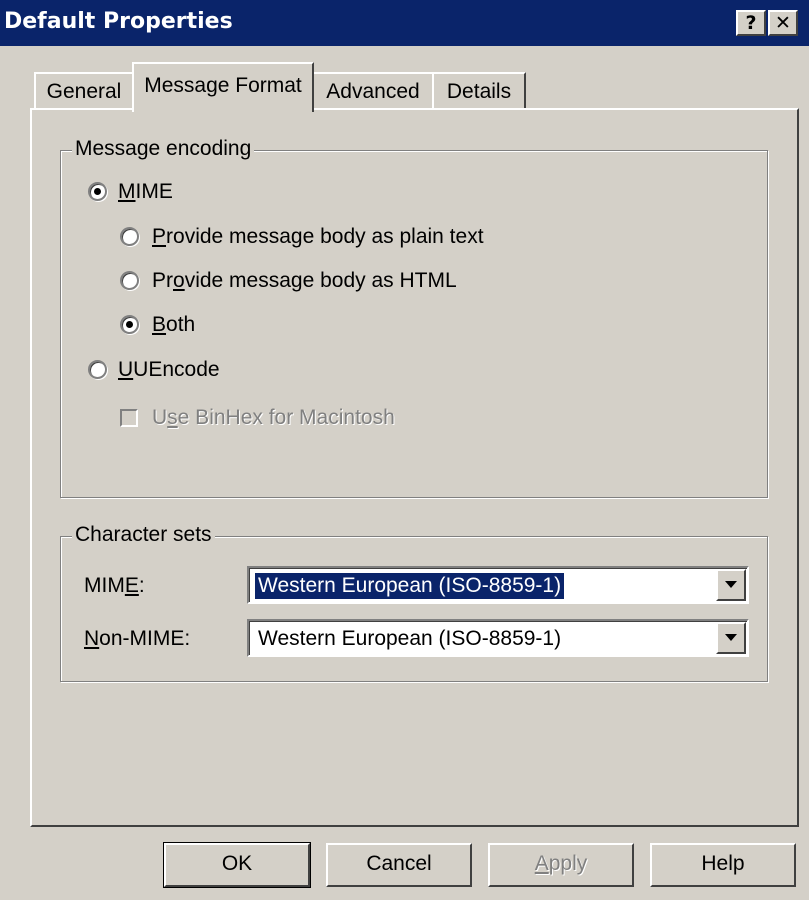 Image resolution: width=809 pixels, height=900 pixels. Describe the element at coordinates (129, 236) in the screenshot. I see `plain-text-radio` at that location.